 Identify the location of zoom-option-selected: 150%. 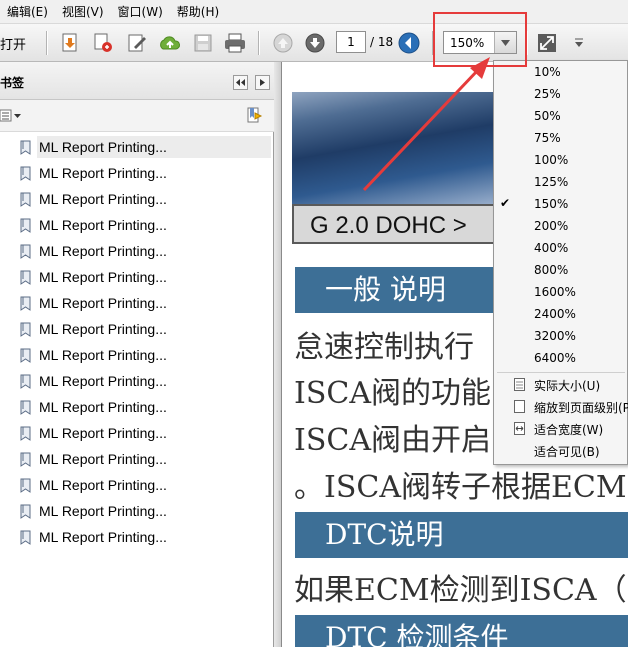
(551, 204).